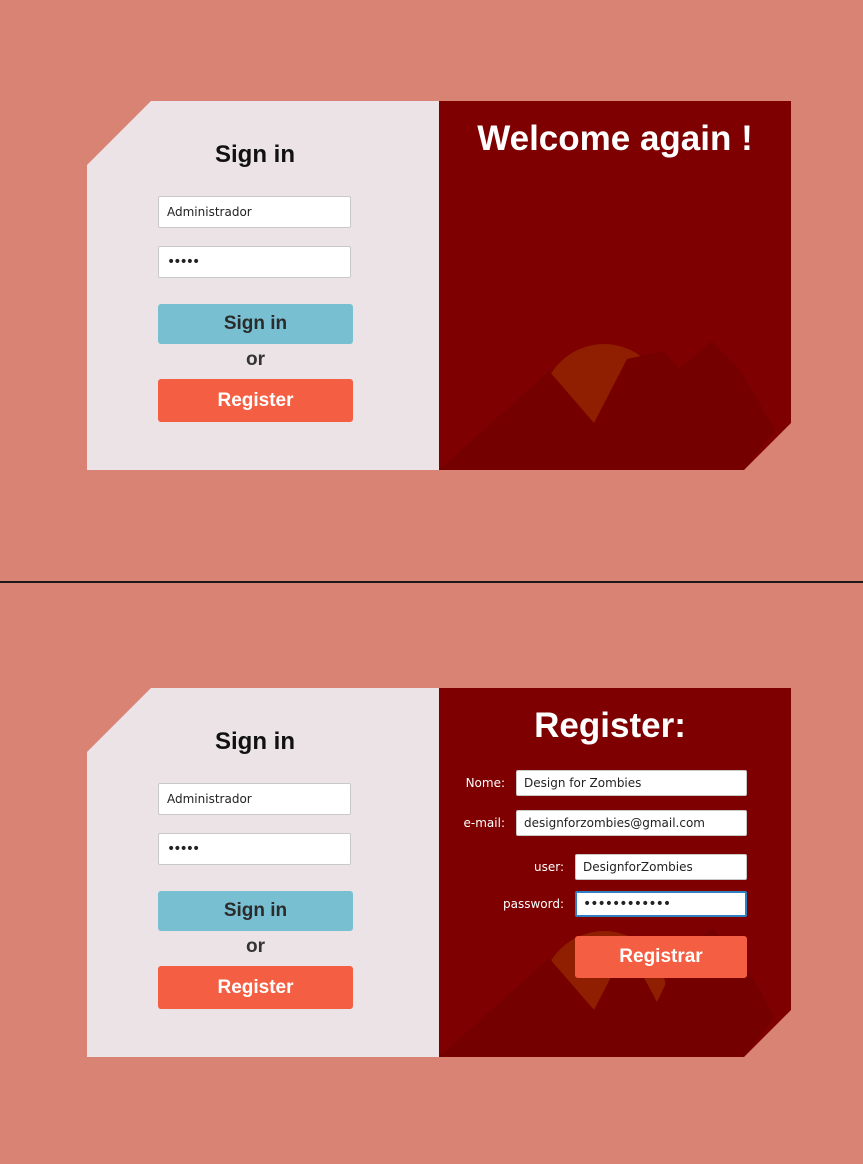 The width and height of the screenshot is (863, 1164). Describe the element at coordinates (615, 138) in the screenshot. I see `welcome-title: Welcome again !` at that location.